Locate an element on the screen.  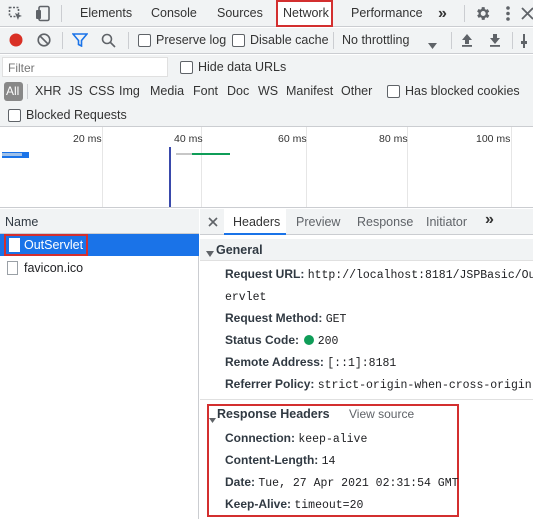
filter-type-all-label: All is located at coordinates (13, 91).